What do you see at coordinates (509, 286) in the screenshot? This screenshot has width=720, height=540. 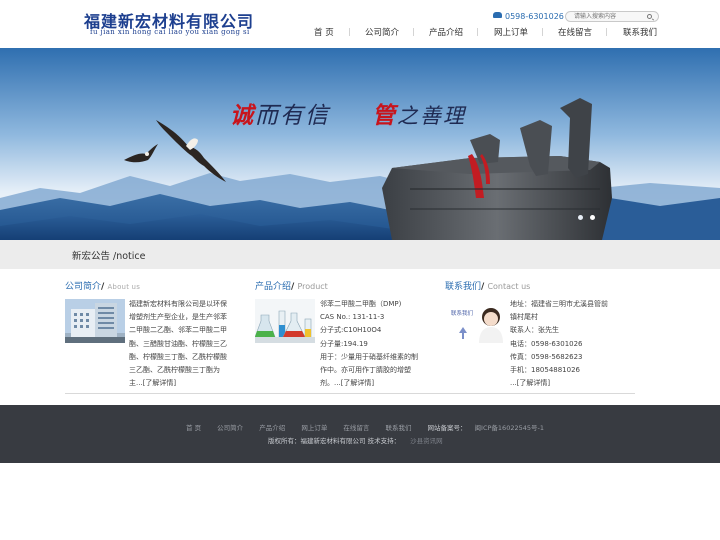 I see `contact-title-en: Contact us` at bounding box center [509, 286].